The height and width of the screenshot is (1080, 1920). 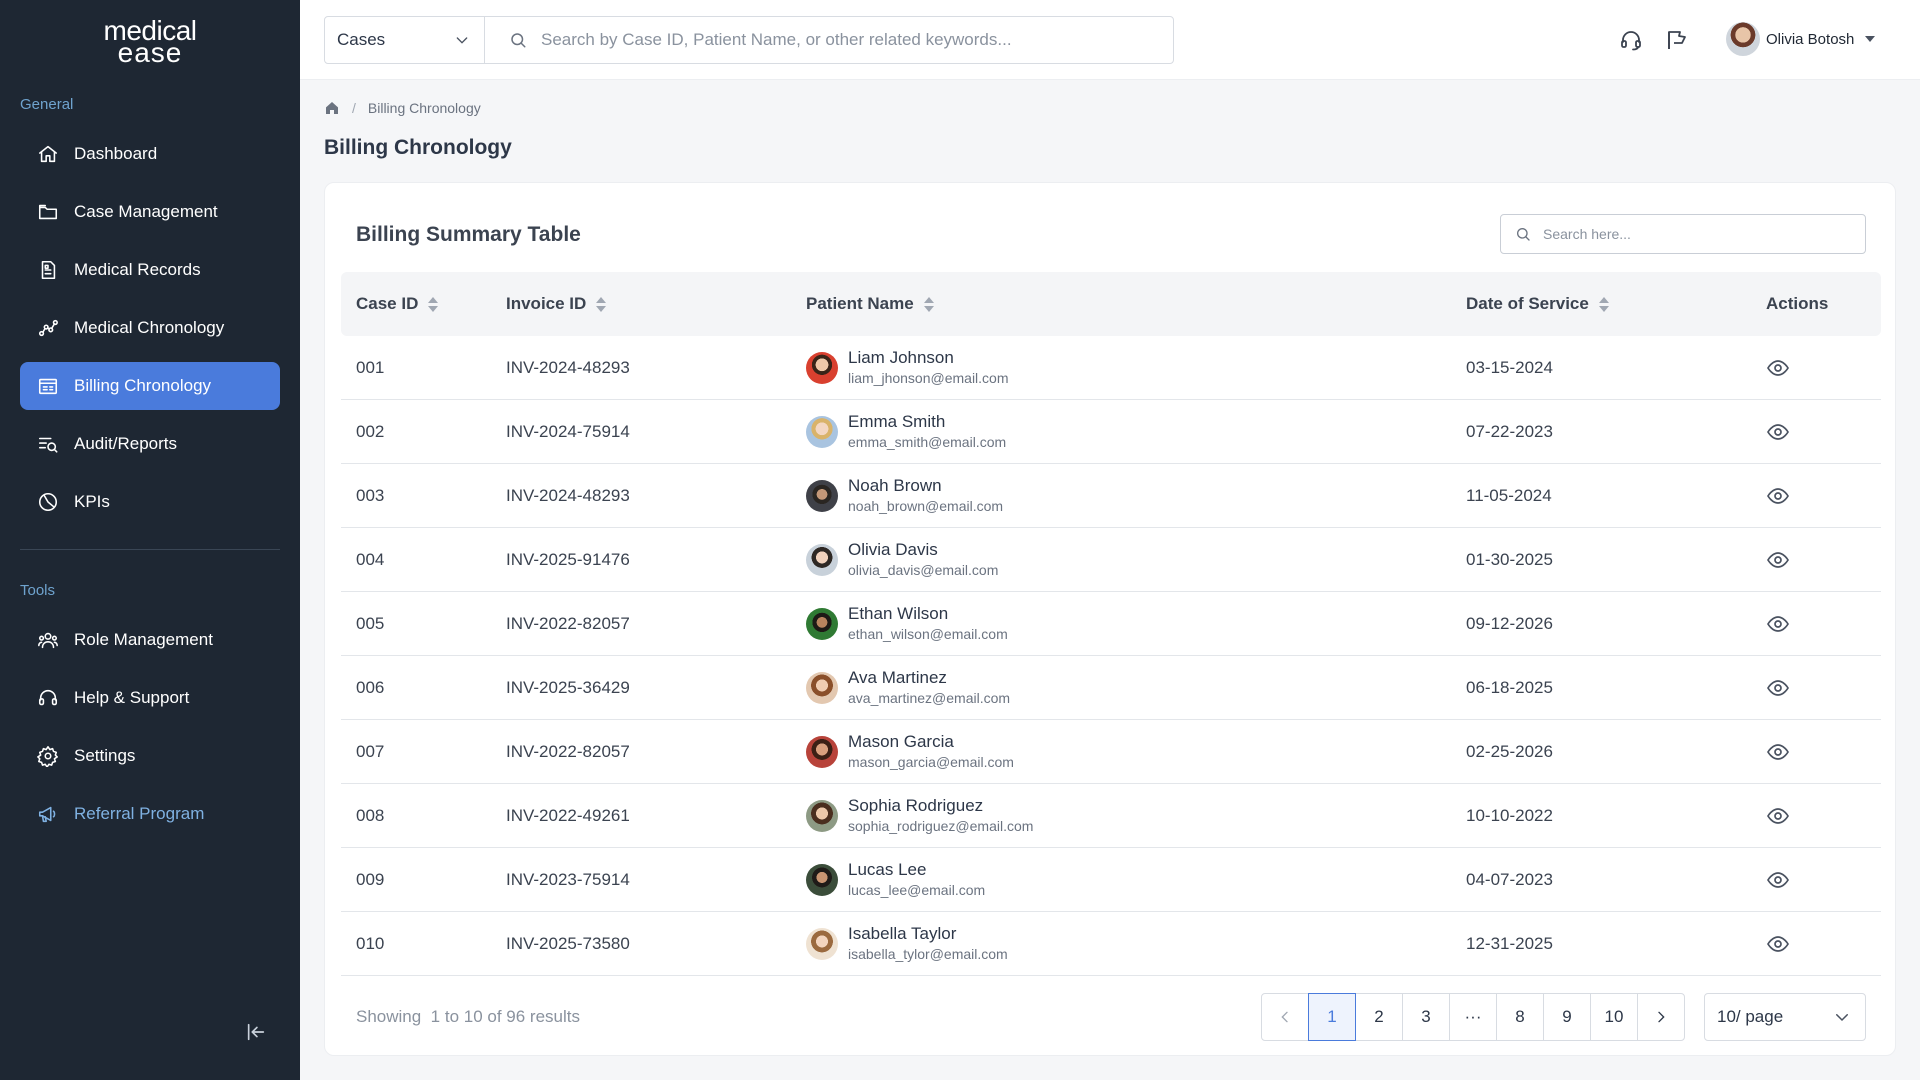 I want to click on patient-email: emma_smith@email.com, so click(x=927, y=441).